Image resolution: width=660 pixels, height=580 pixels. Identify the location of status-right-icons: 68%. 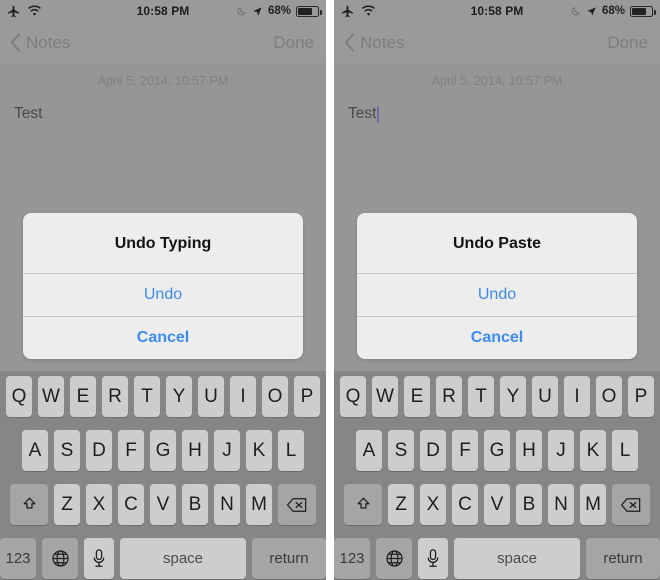
(613, 11).